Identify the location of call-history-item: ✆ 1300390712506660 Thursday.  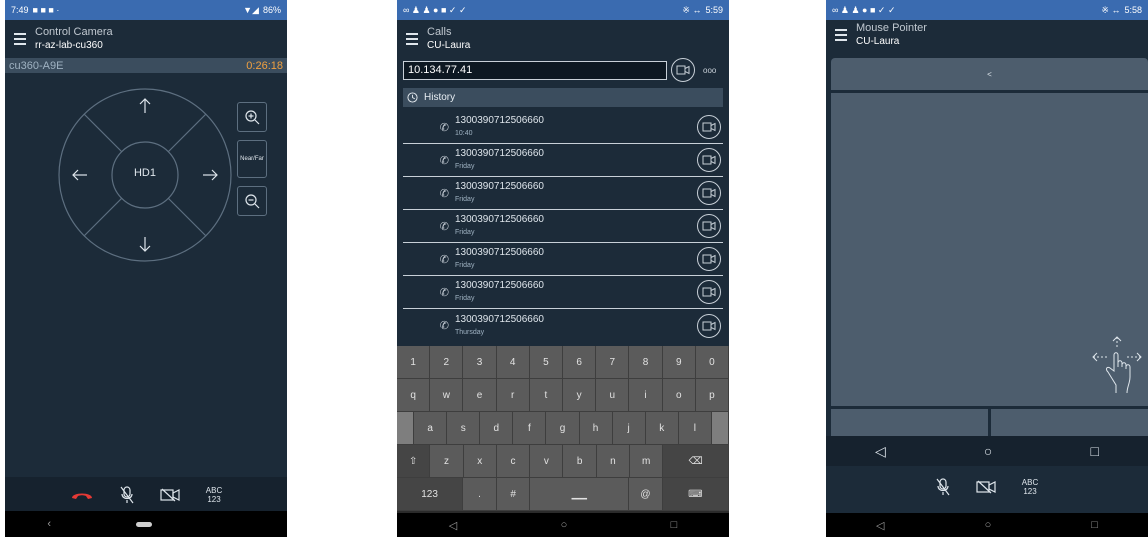
(563, 325).